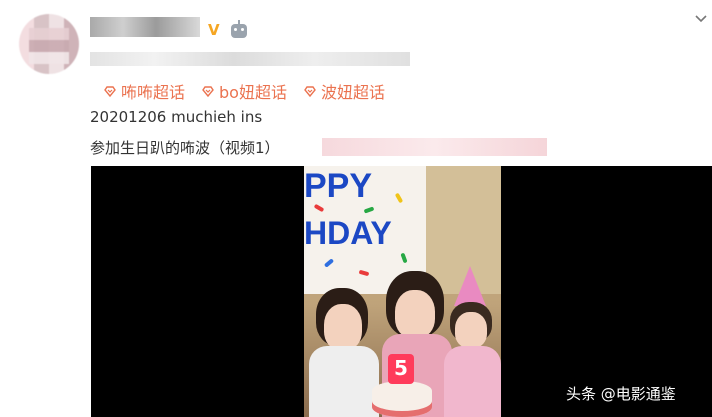 Image resolution: width=712 pixels, height=417 pixels. What do you see at coordinates (239, 29) in the screenshot?
I see `robot-icon` at bounding box center [239, 29].